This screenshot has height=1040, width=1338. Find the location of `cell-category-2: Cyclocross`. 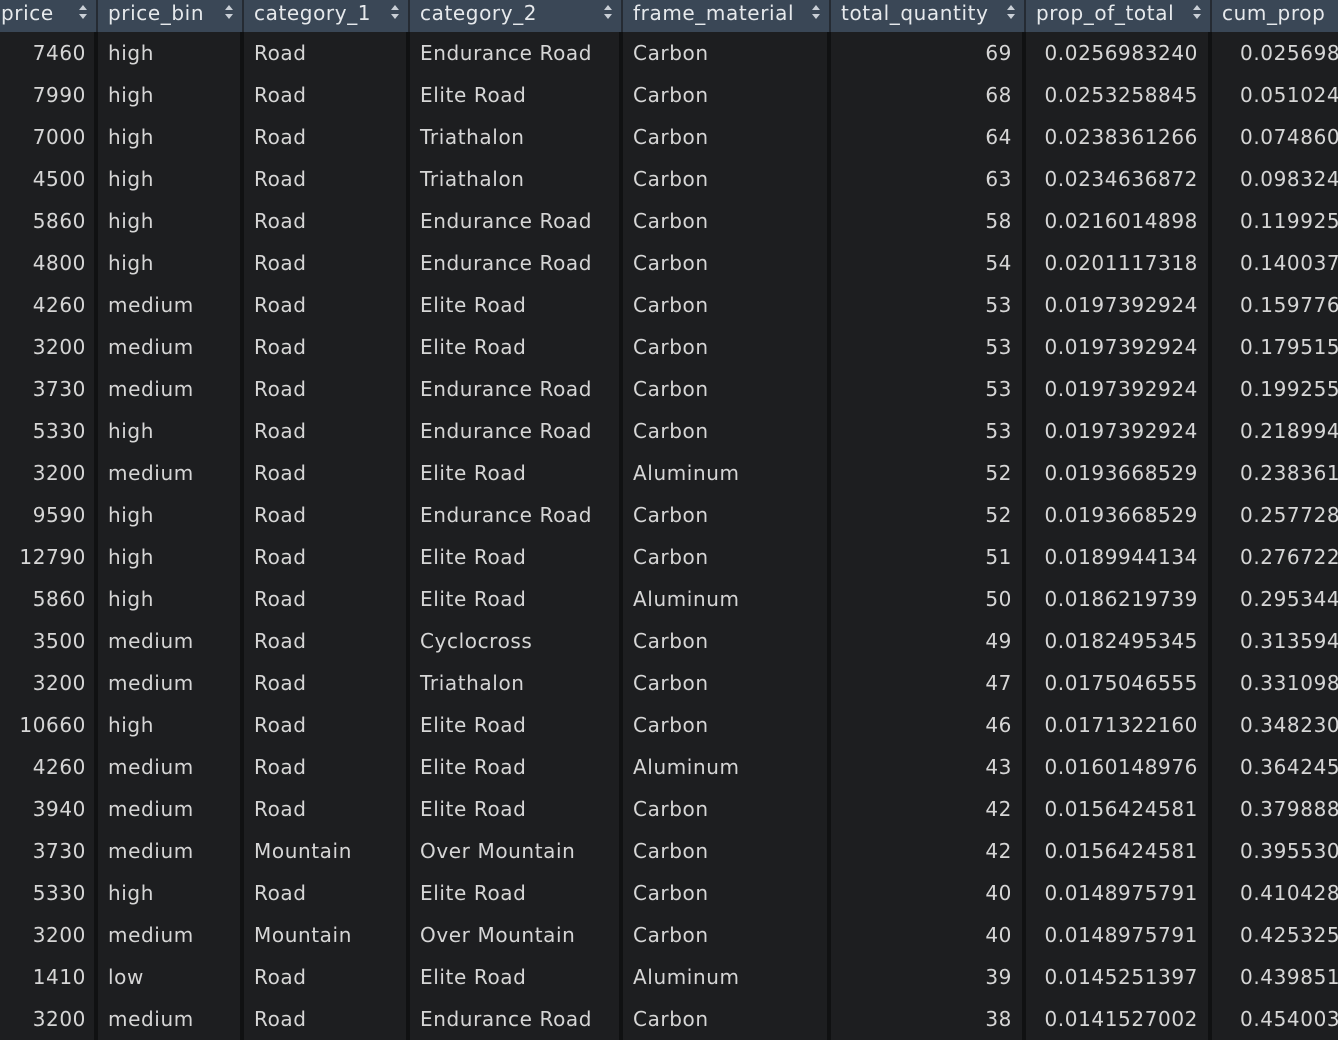

cell-category-2: Cyclocross is located at coordinates (516, 641).